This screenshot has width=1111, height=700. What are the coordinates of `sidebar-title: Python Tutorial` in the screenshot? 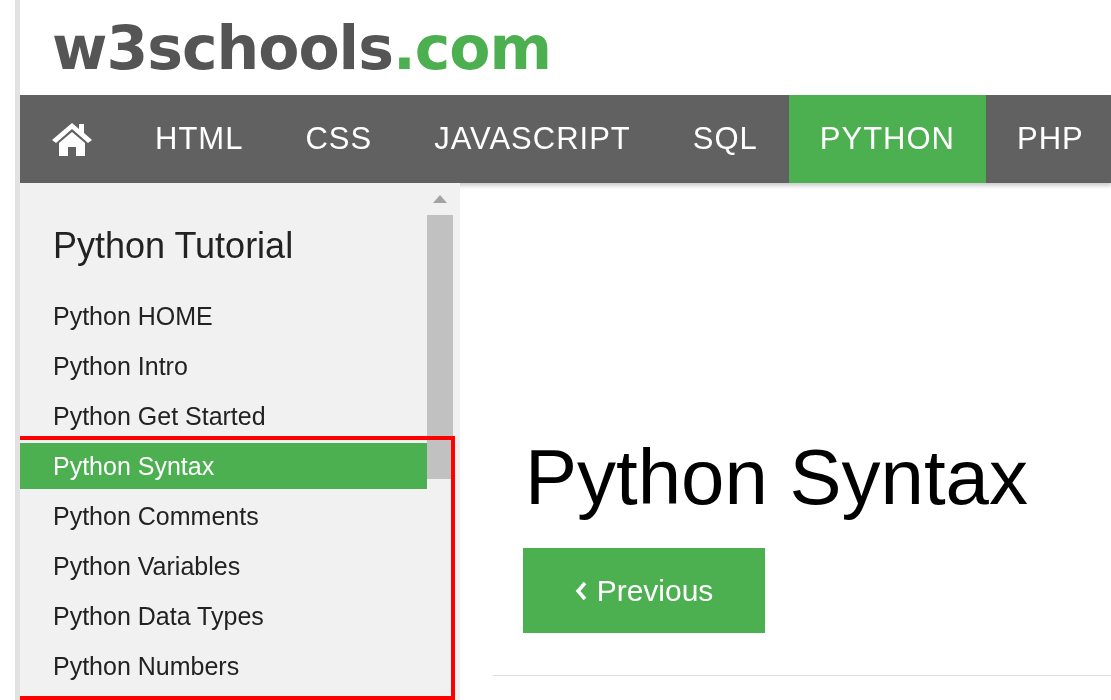 It's located at (173, 246).